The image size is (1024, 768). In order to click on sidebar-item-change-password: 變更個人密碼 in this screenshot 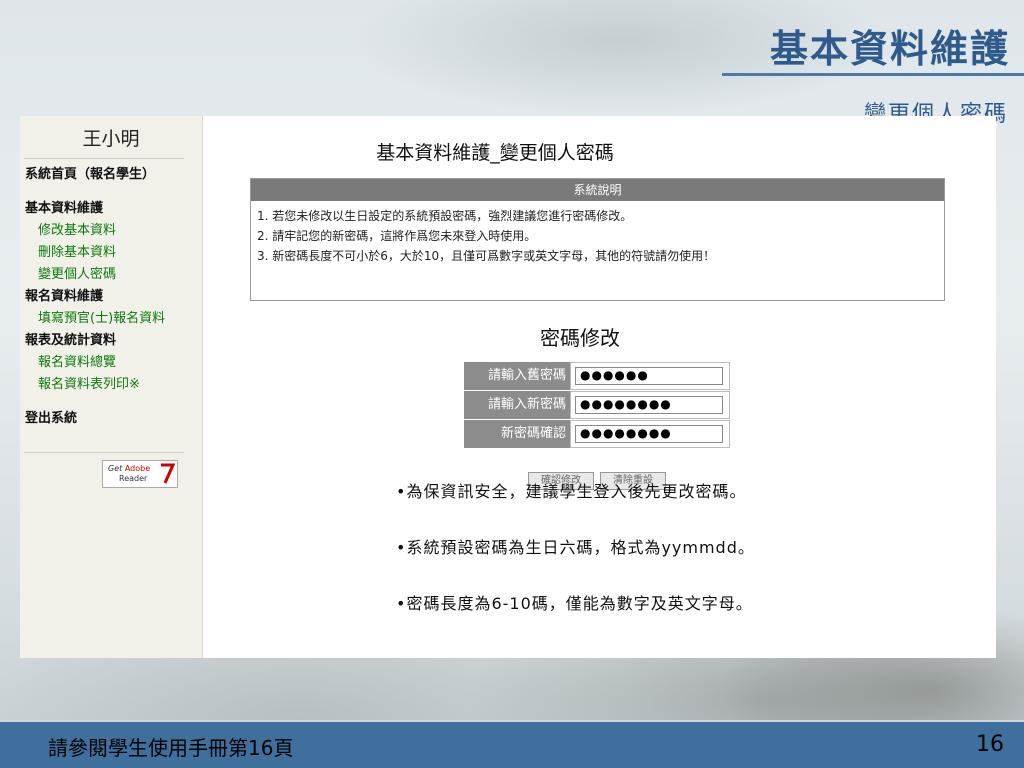, I will do `click(95, 275)`.